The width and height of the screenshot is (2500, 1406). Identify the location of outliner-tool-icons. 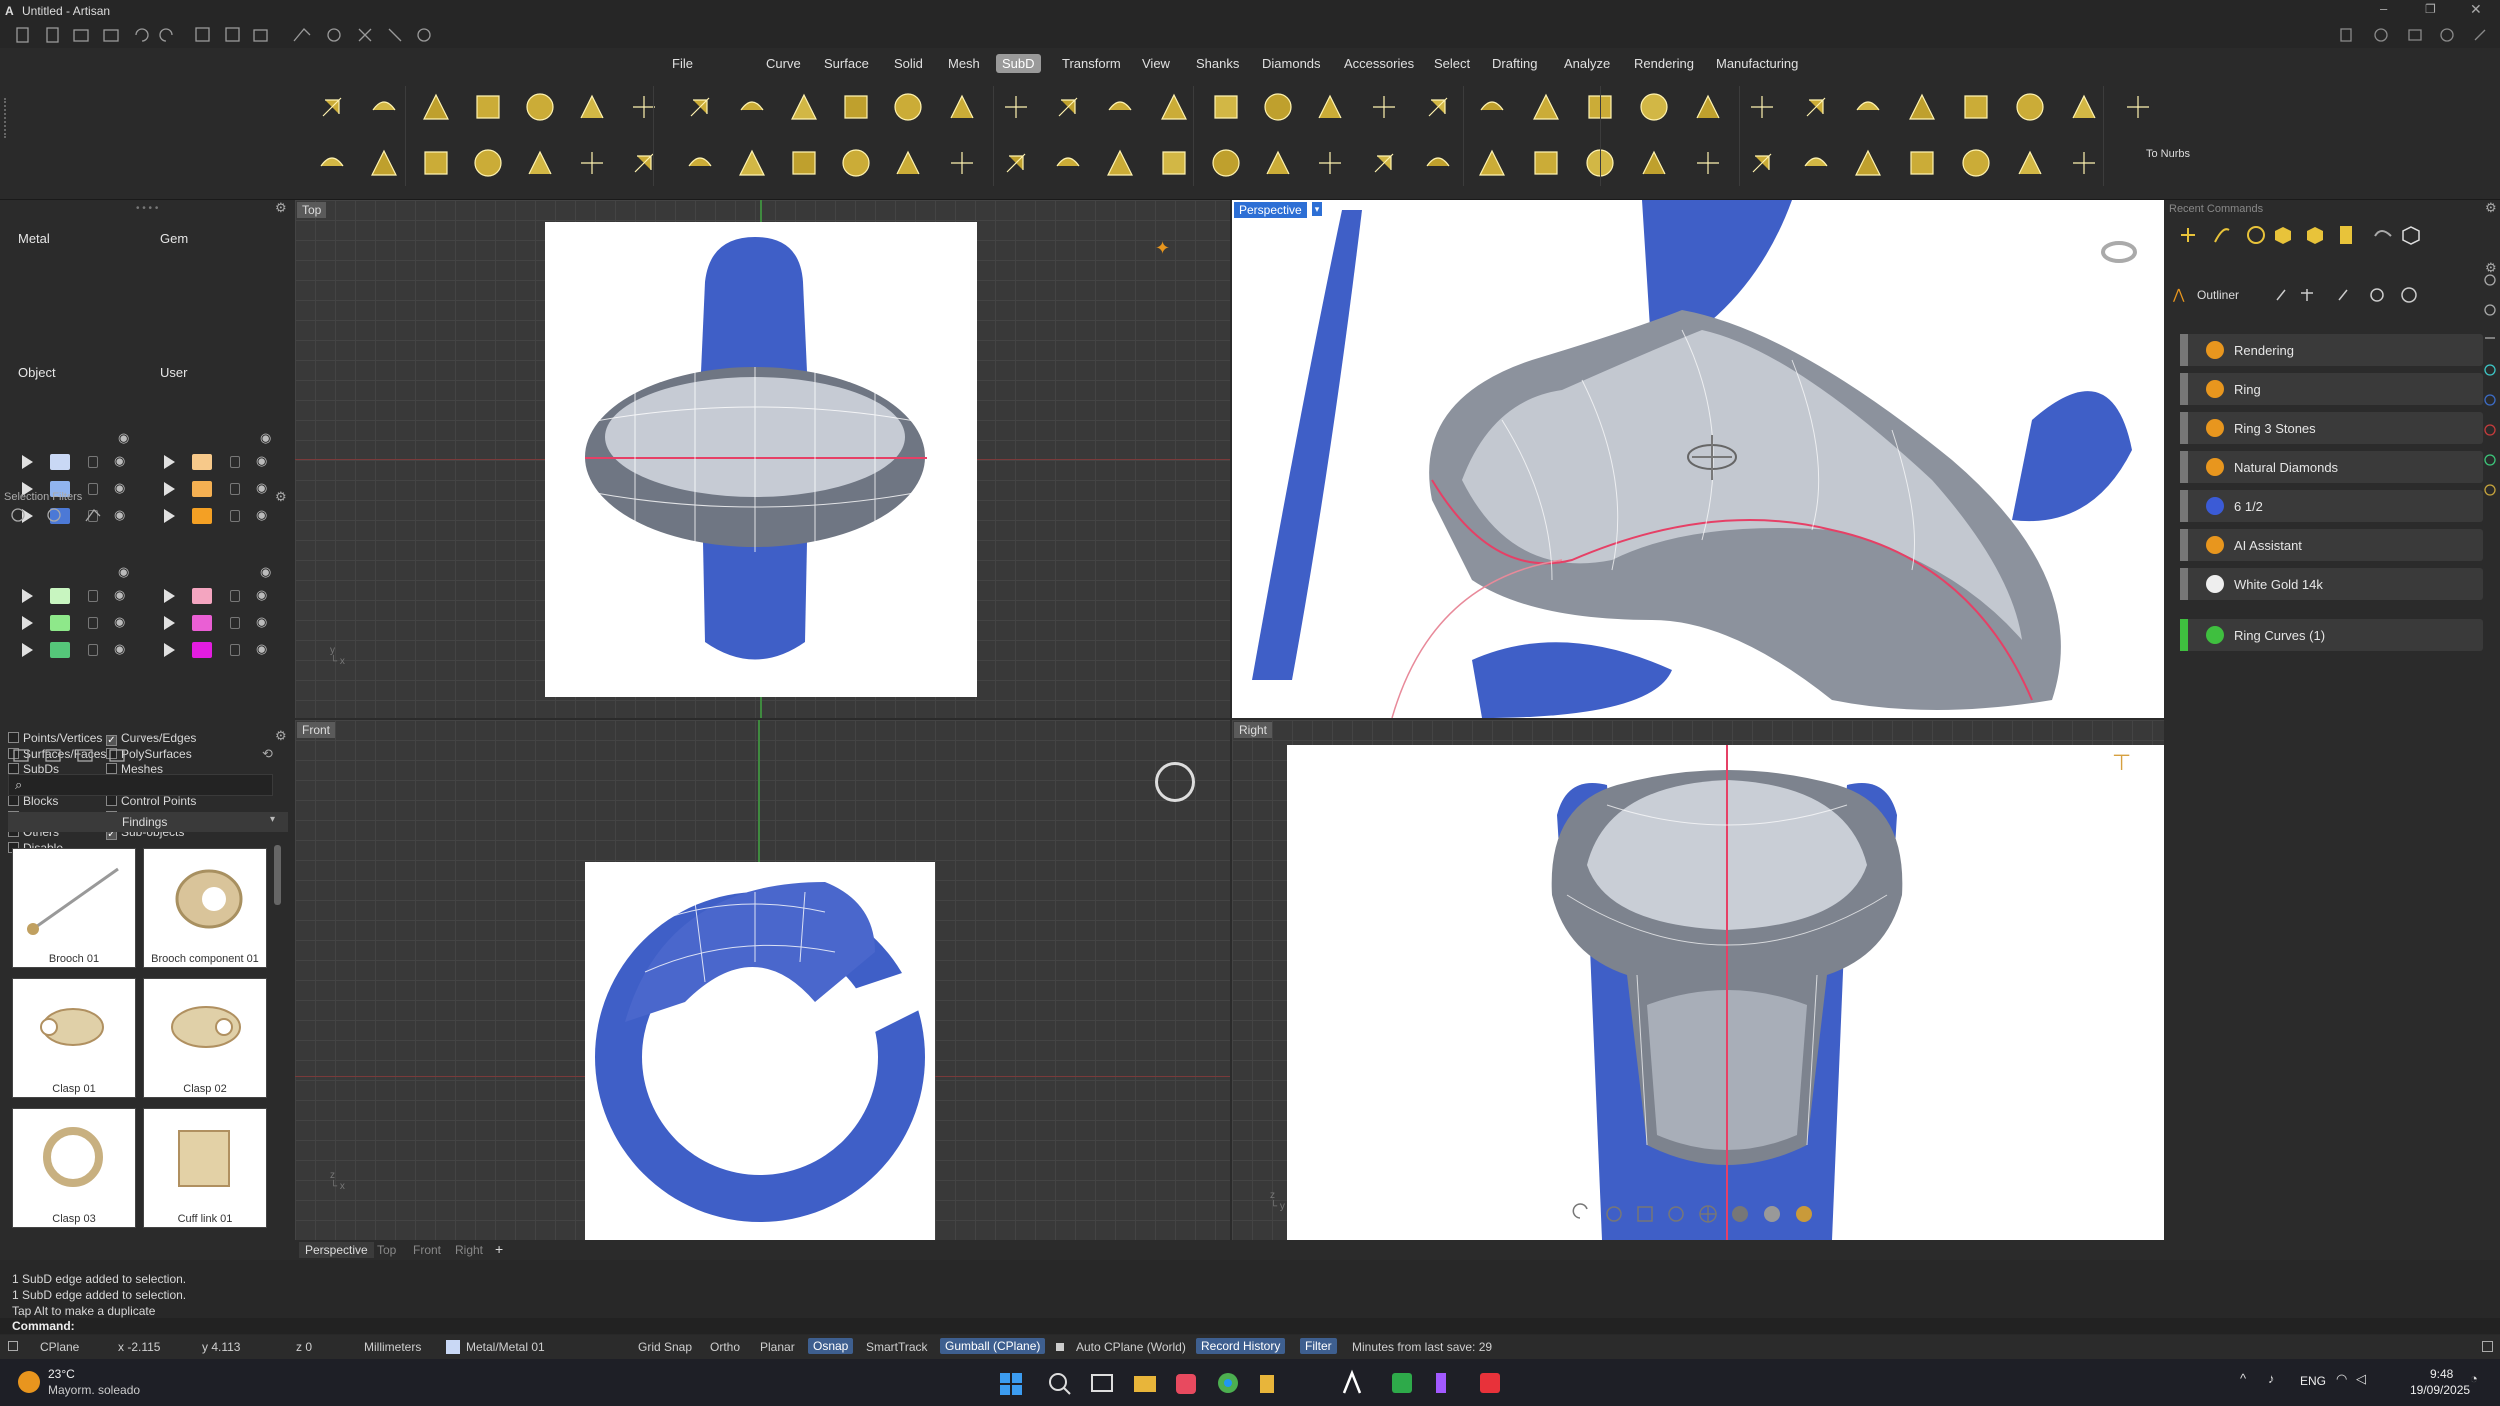
(2374, 295).